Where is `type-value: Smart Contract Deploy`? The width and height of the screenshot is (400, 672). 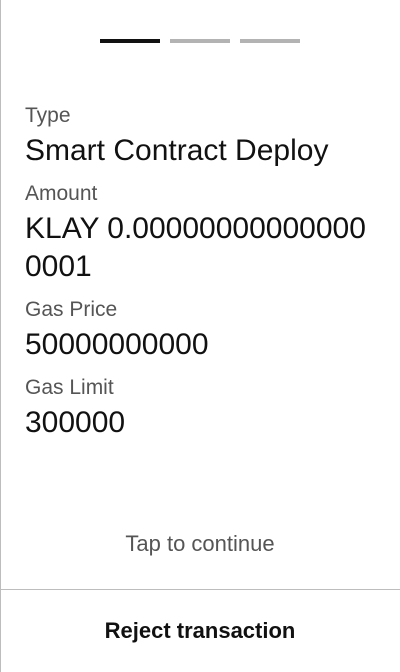 type-value: Smart Contract Deploy is located at coordinates (177, 150).